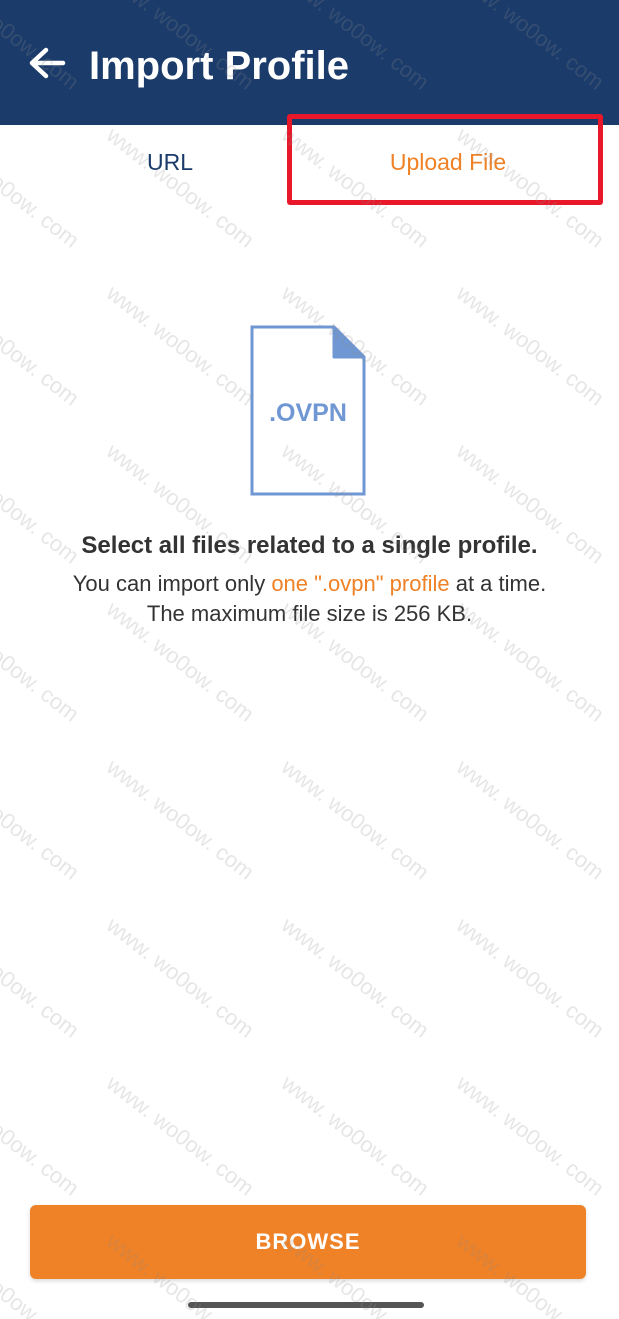 The image size is (619, 1319). Describe the element at coordinates (306, 1305) in the screenshot. I see `home-indicator` at that location.